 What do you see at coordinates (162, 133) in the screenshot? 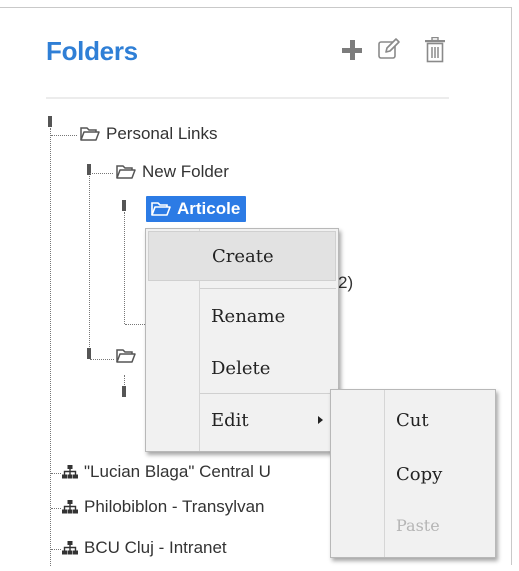
I see `tree-node-label: Personal Links` at bounding box center [162, 133].